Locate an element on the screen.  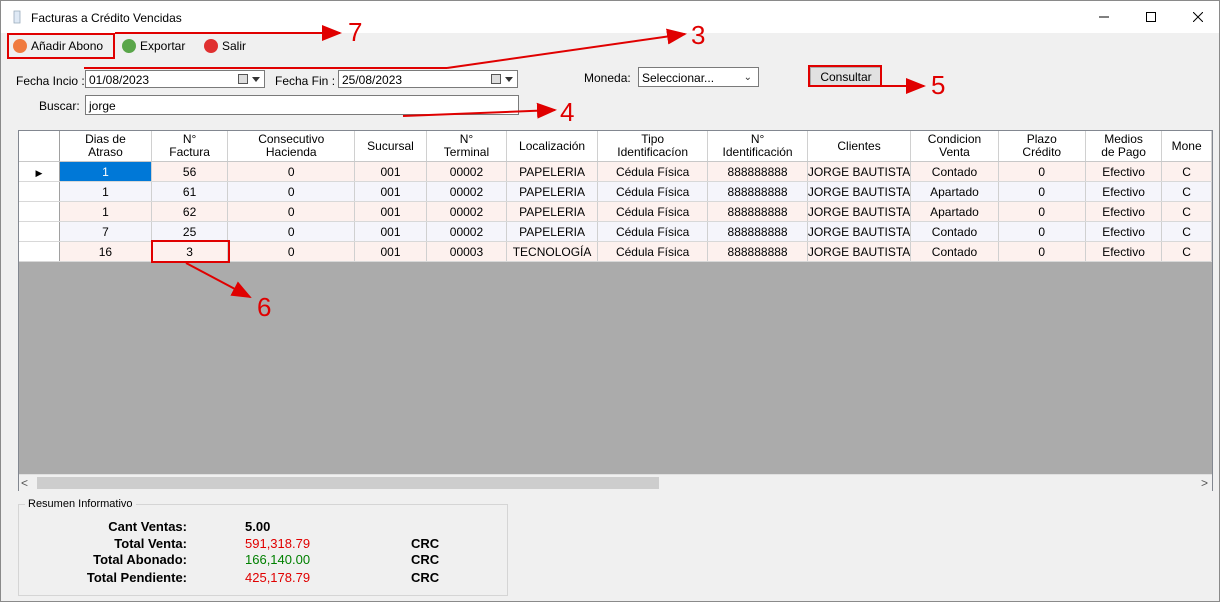
column-header: Clientes is located at coordinates (859, 146).